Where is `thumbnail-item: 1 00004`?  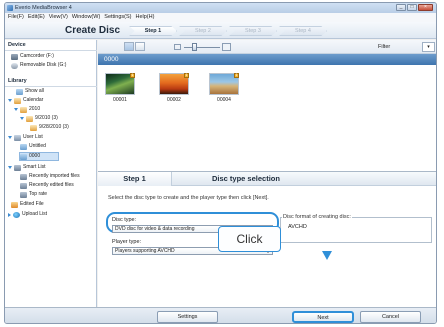
thumbnail-item: 1 00004 is located at coordinates (224, 88).